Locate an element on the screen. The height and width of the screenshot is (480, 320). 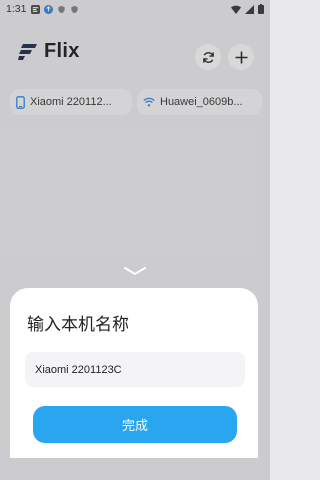
device-name-input is located at coordinates (135, 369).